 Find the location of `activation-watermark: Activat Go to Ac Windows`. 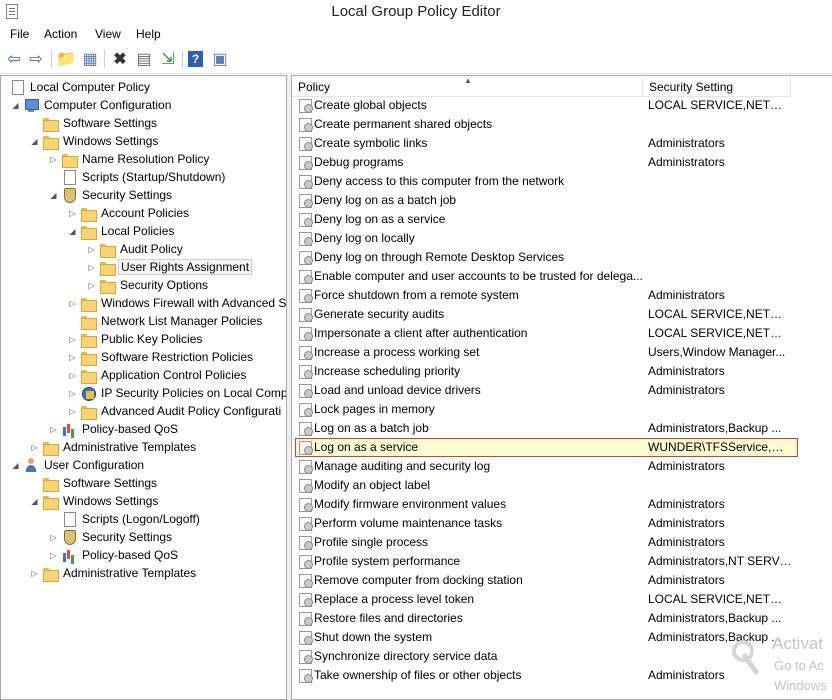

activation-watermark: Activat Go to Ac Windows is located at coordinates (780, 667).